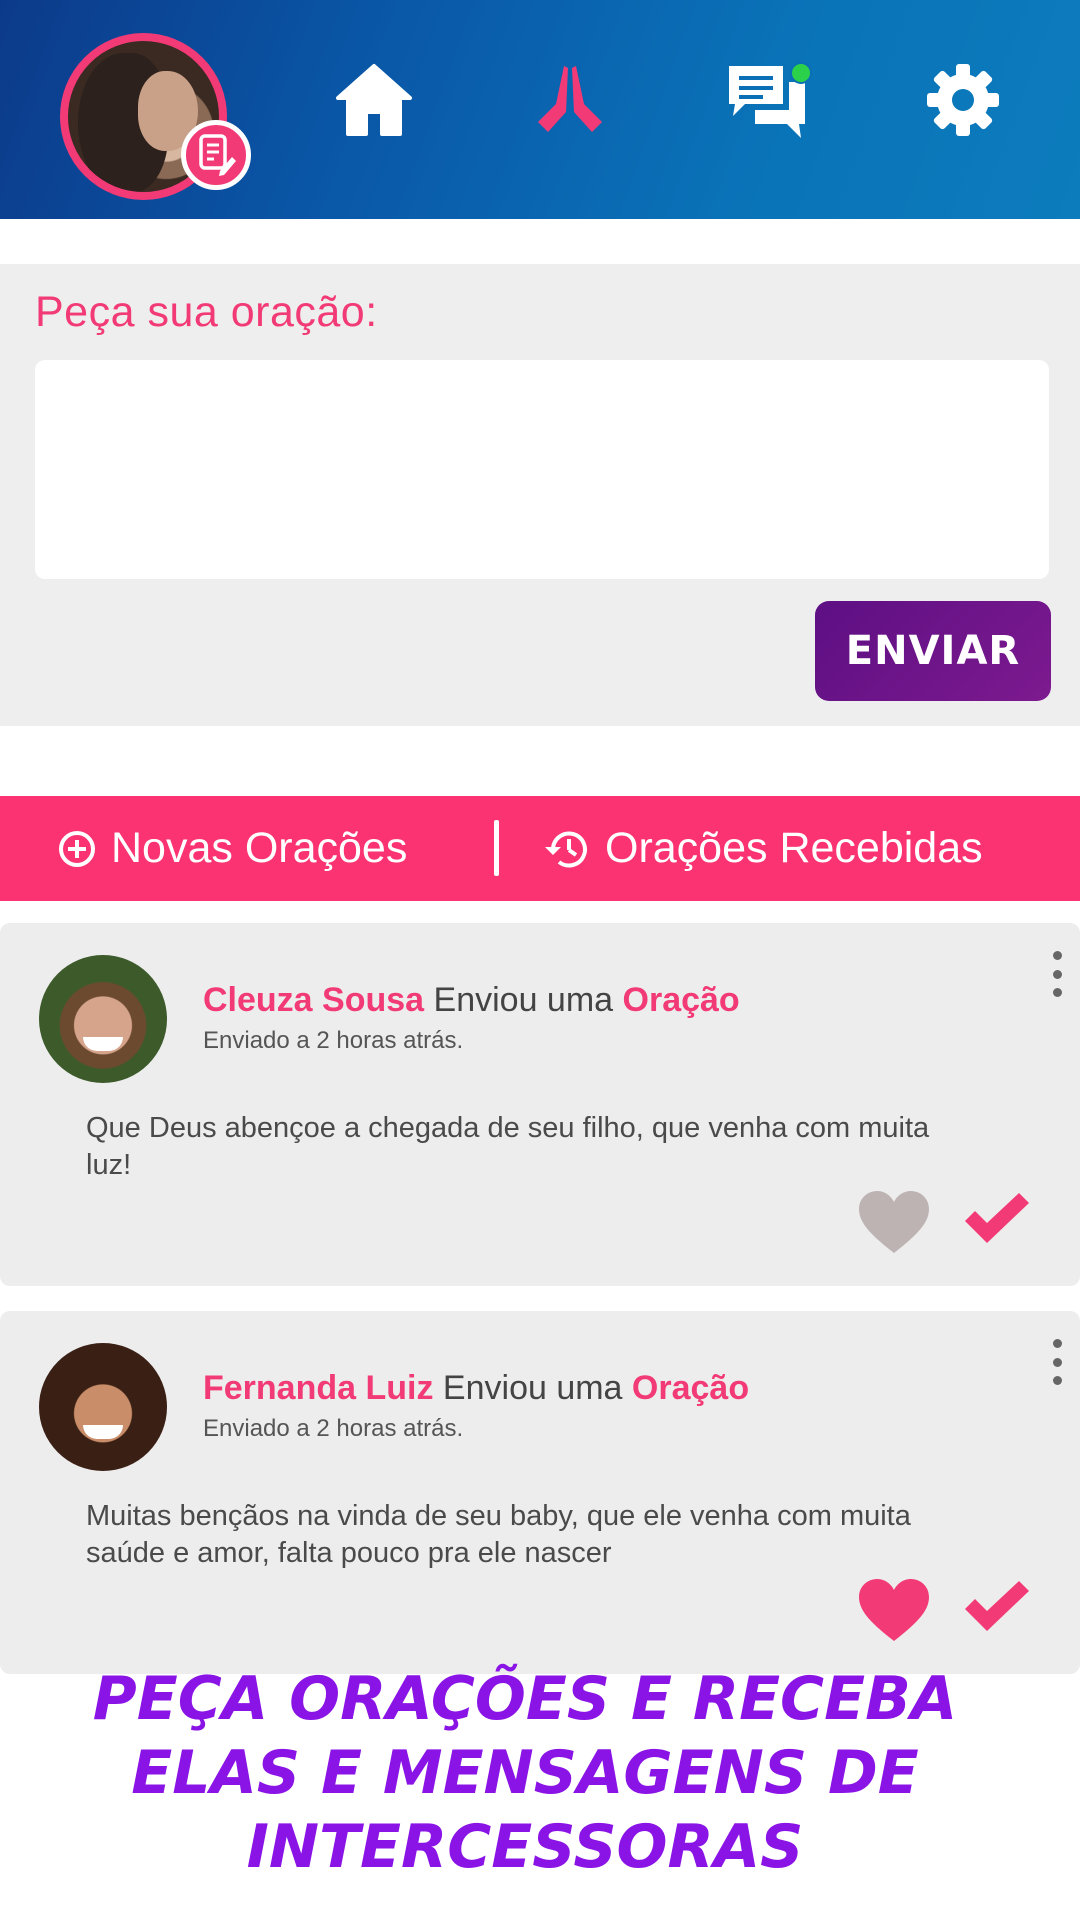 Image resolution: width=1080 pixels, height=1920 pixels. I want to click on add-circle-icon, so click(77, 849).